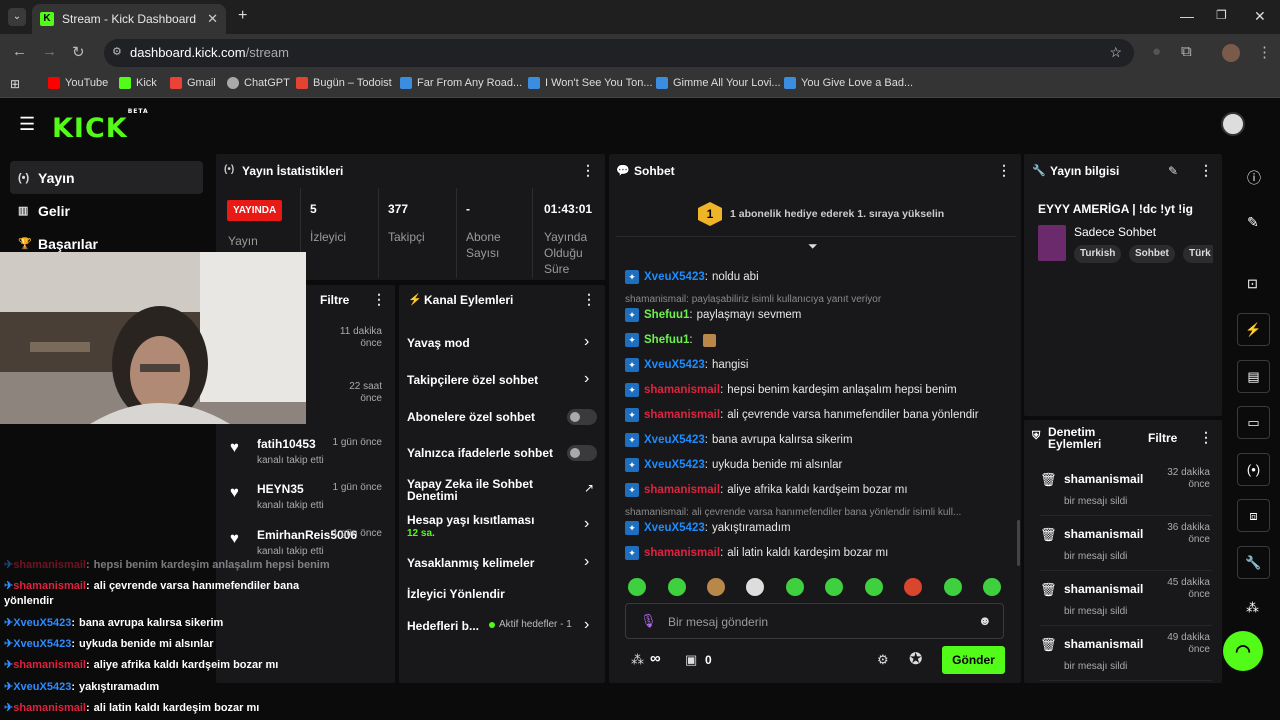  What do you see at coordinates (193, 83) in the screenshot?
I see `bookmark-gmail: Gmail` at bounding box center [193, 83].